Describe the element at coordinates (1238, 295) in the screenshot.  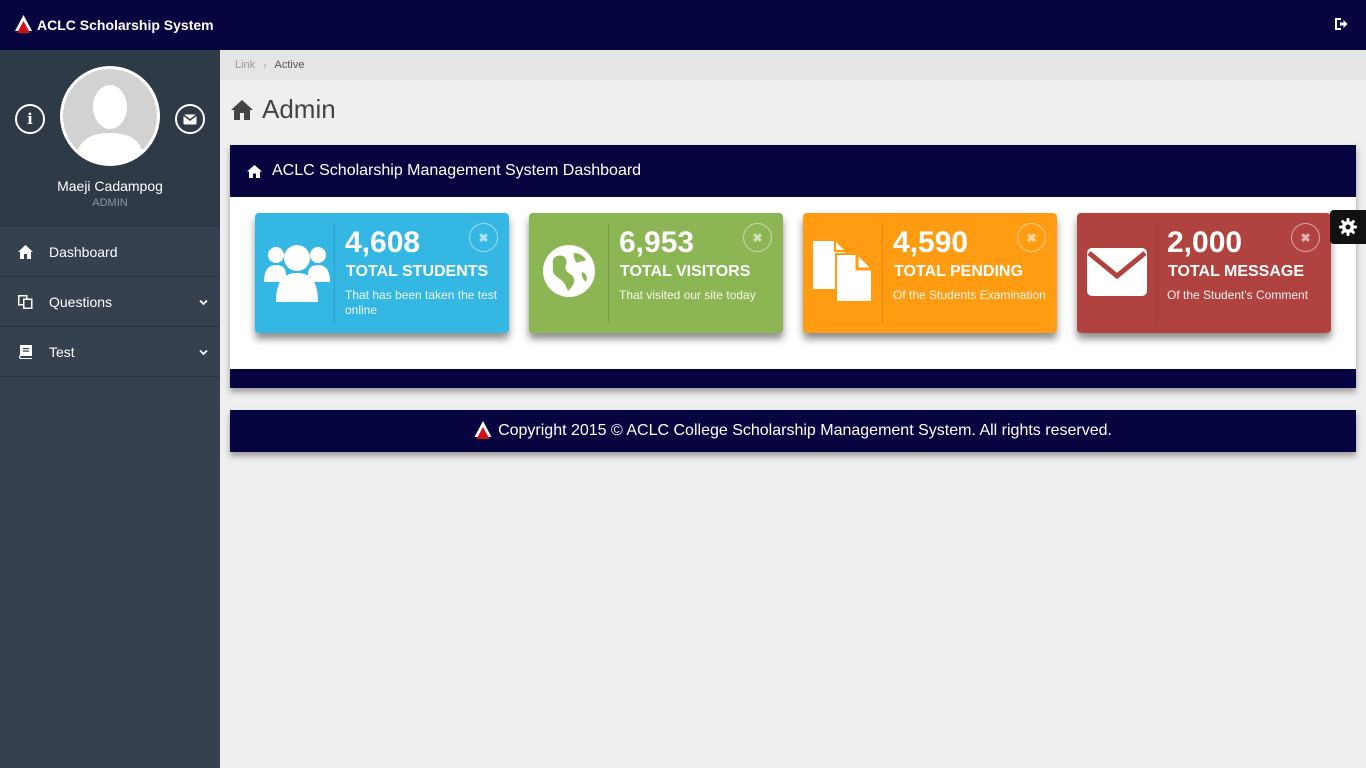
I see `stat-description: Of the Student's Comment` at that location.